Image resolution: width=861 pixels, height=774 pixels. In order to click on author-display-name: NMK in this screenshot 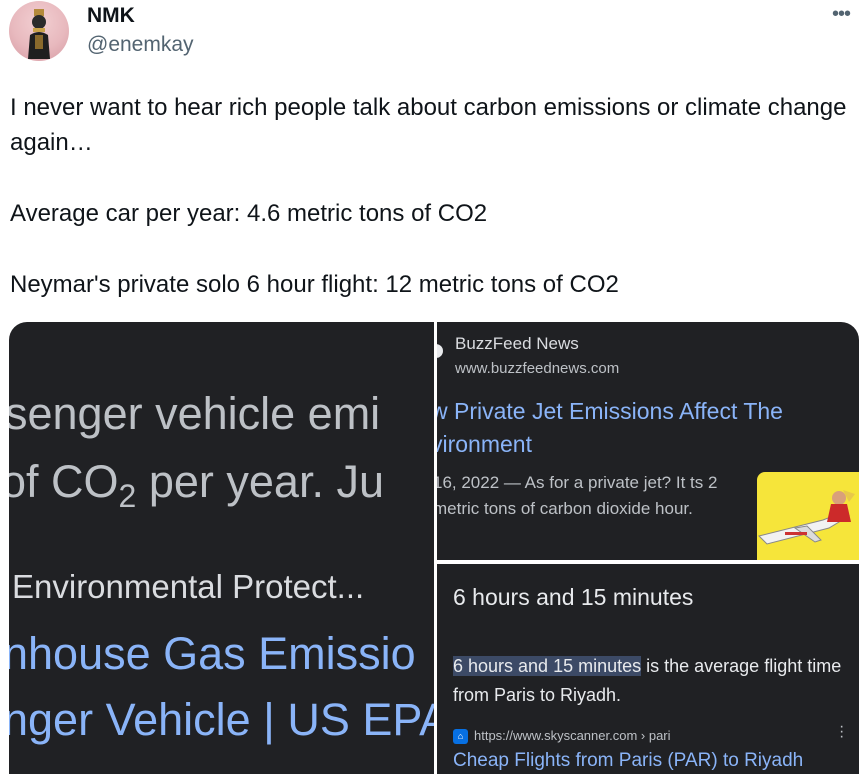, I will do `click(111, 16)`.